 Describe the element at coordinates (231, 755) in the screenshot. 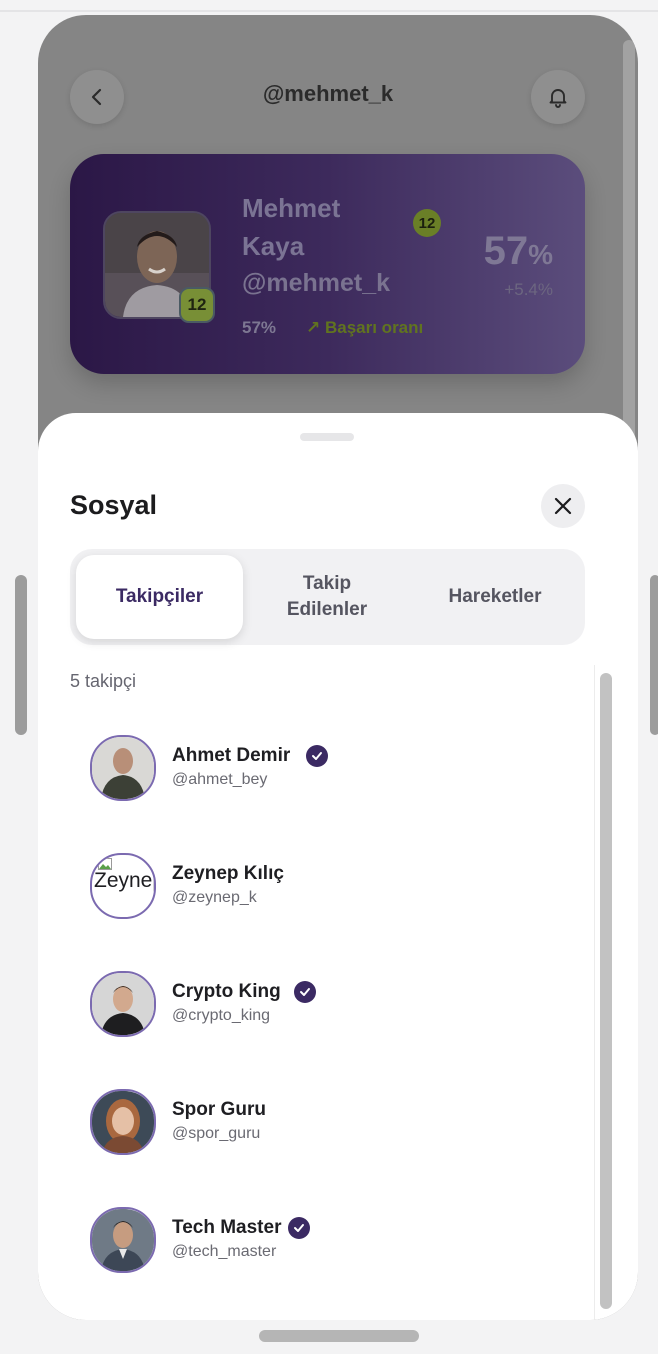

I see `follower-name: Ahmet Demir` at that location.